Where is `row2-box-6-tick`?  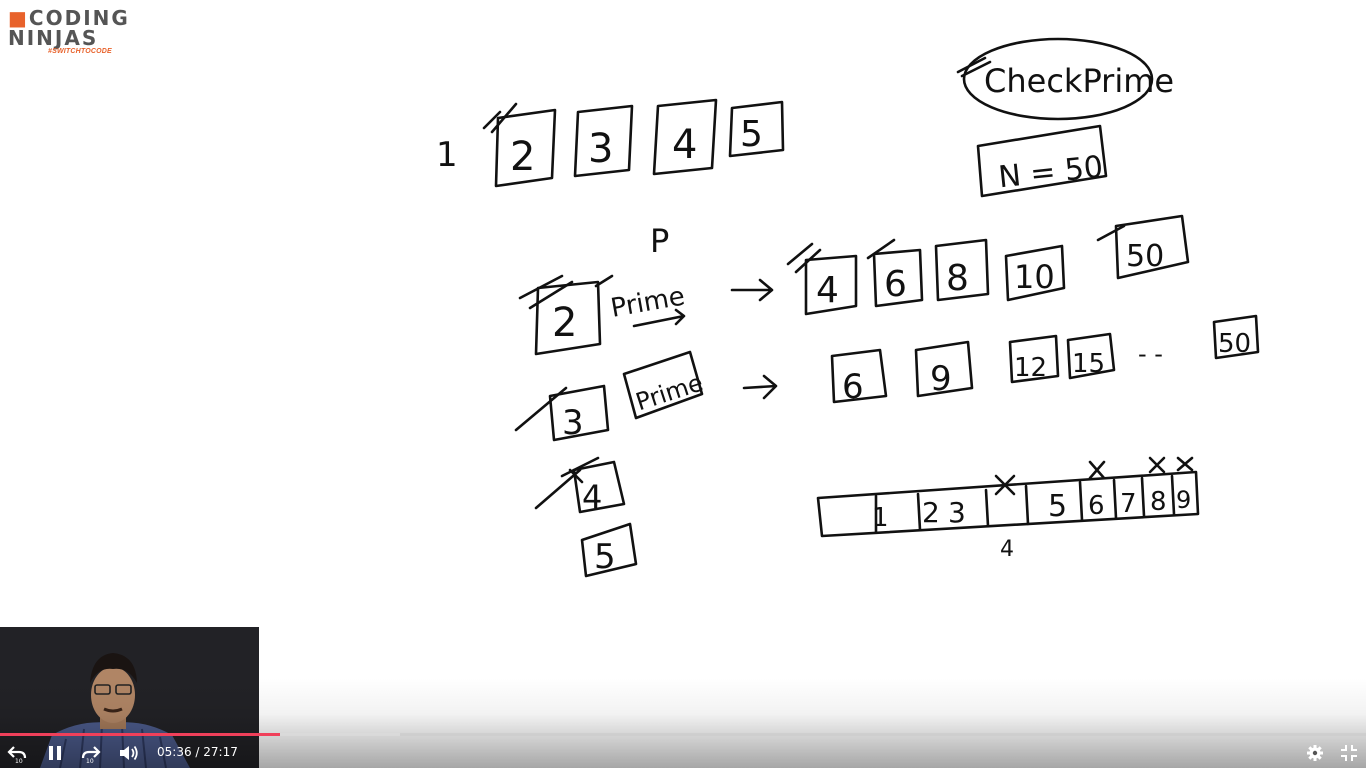
row2-box-6-tick is located at coordinates (881, 249).